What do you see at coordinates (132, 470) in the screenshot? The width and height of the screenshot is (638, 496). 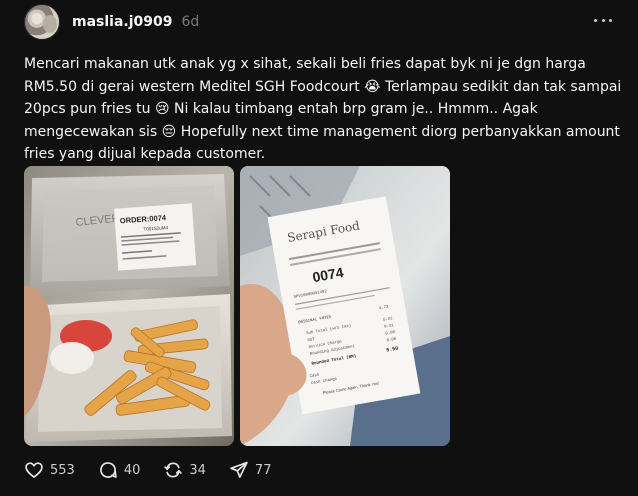 I see `comment-count: 40` at bounding box center [132, 470].